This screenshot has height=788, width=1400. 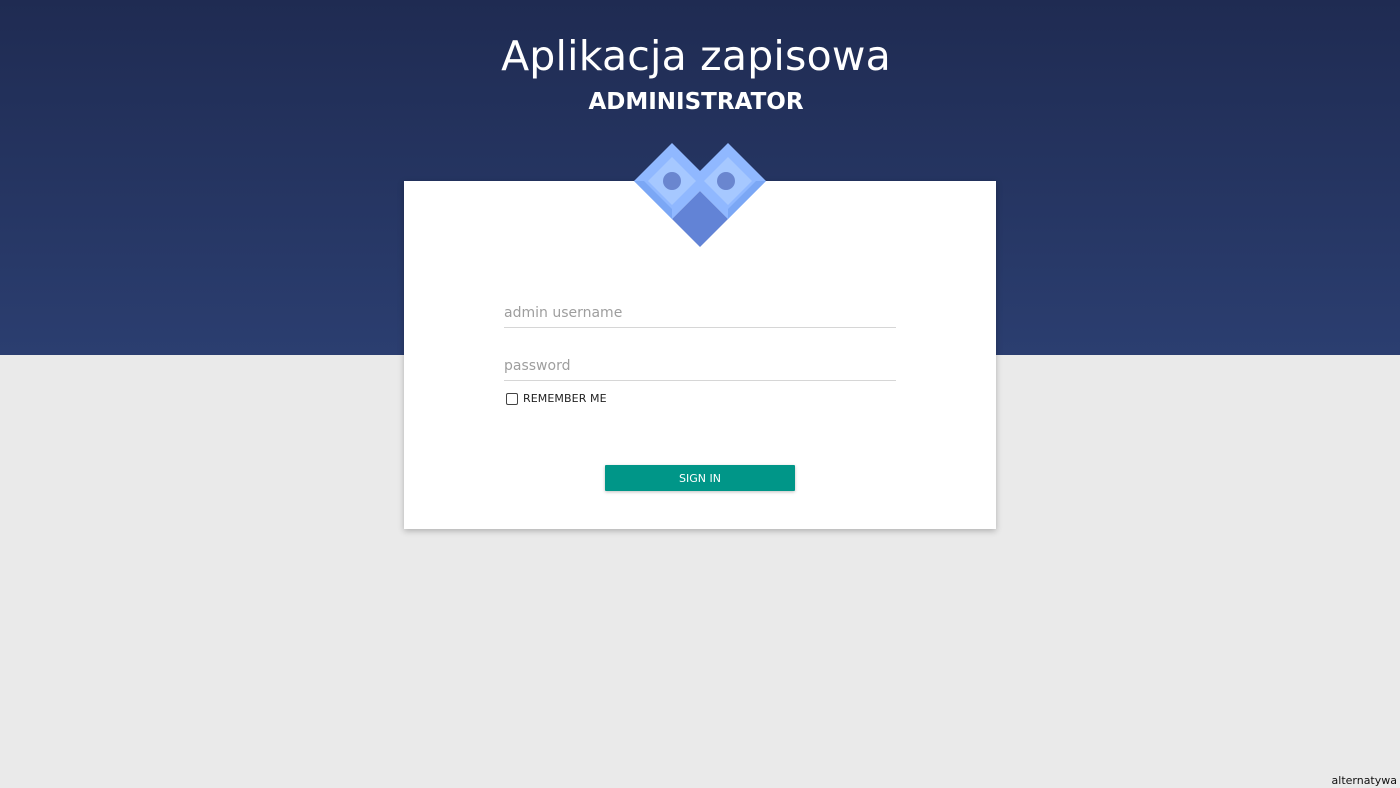 What do you see at coordinates (512, 398) in the screenshot?
I see `remember-me-checkbox` at bounding box center [512, 398].